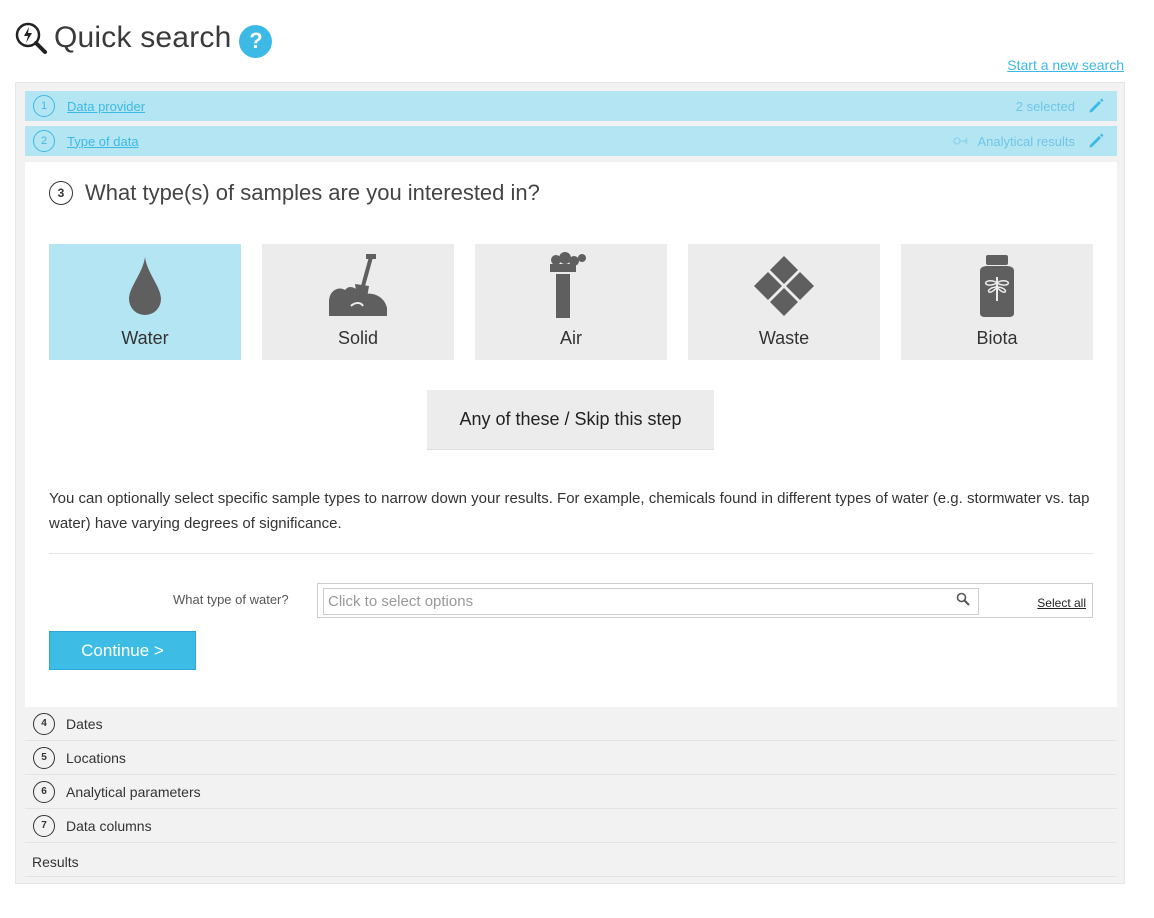 The height and width of the screenshot is (918, 1154). What do you see at coordinates (31, 38) in the screenshot?
I see `quick-search-magnifier-icon` at bounding box center [31, 38].